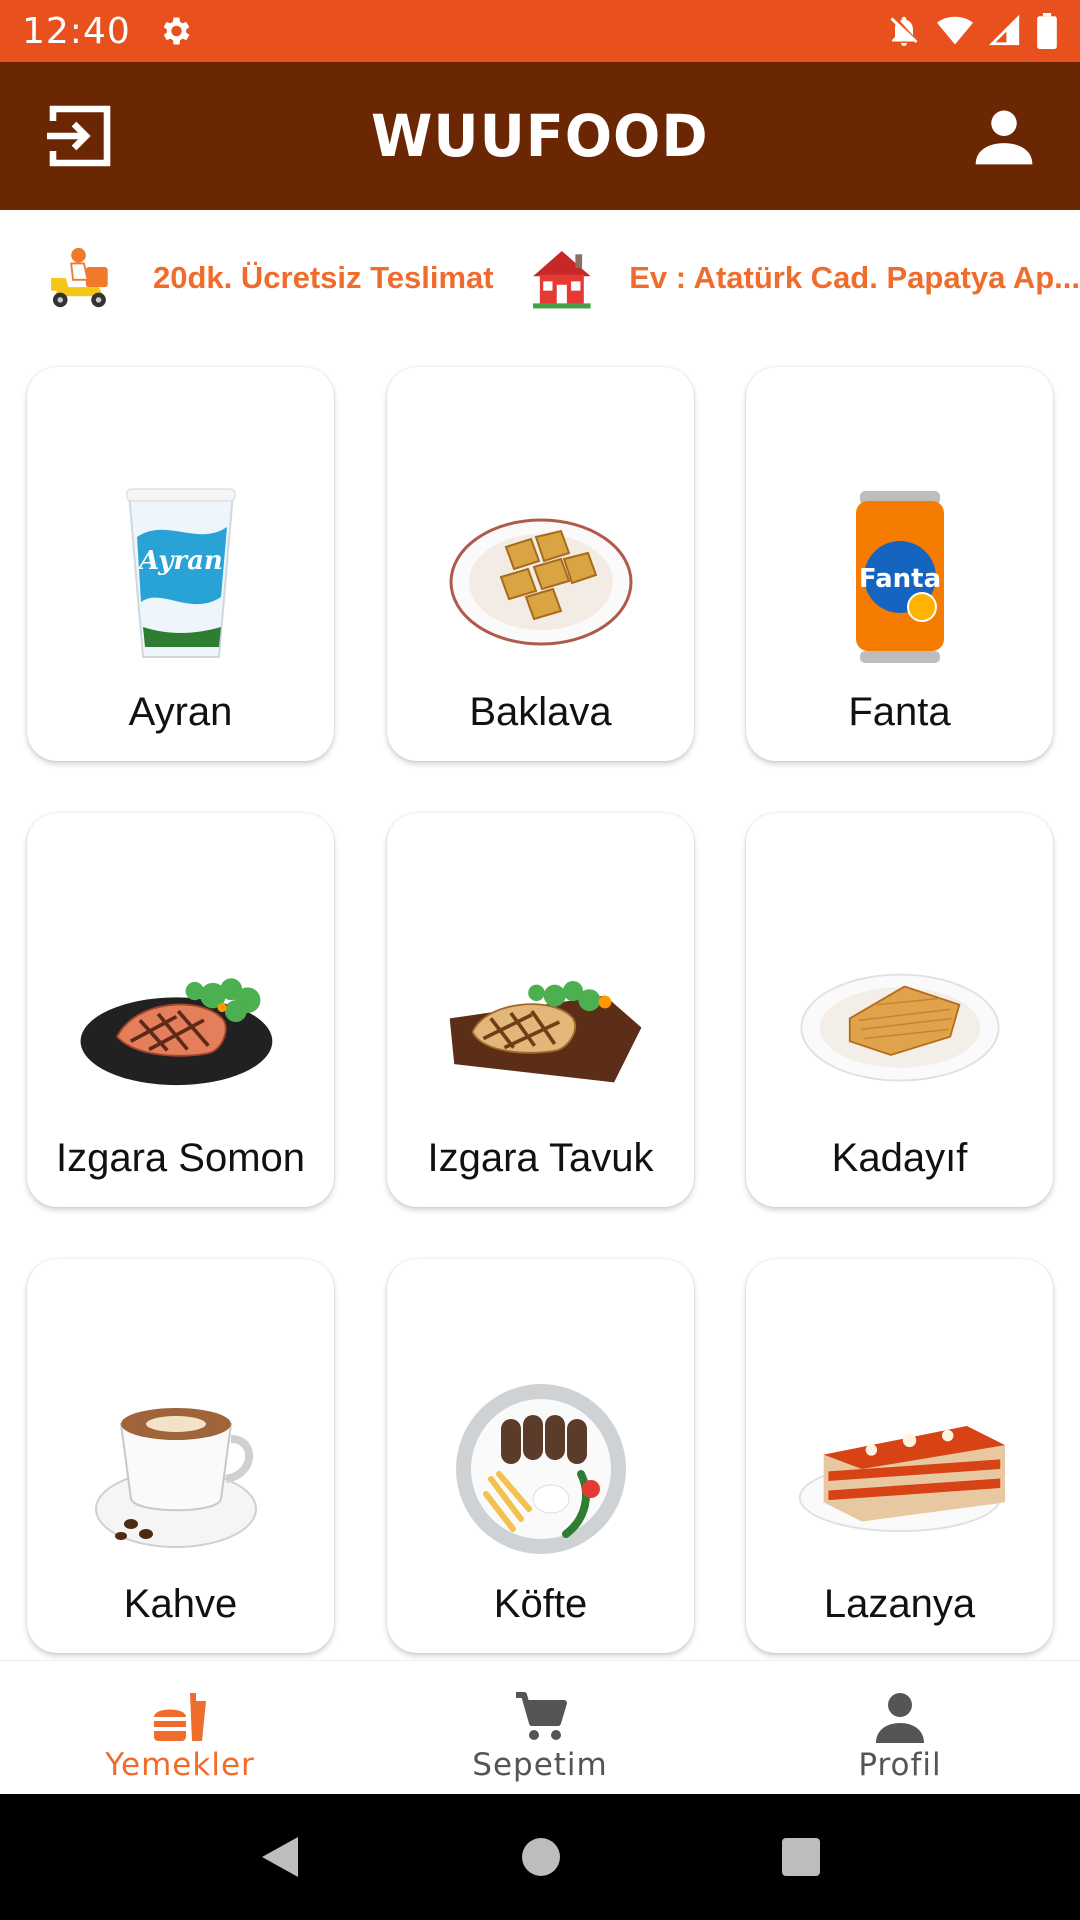 The image size is (1080, 1920). I want to click on food-name: Izgara Somon, so click(180, 1158).